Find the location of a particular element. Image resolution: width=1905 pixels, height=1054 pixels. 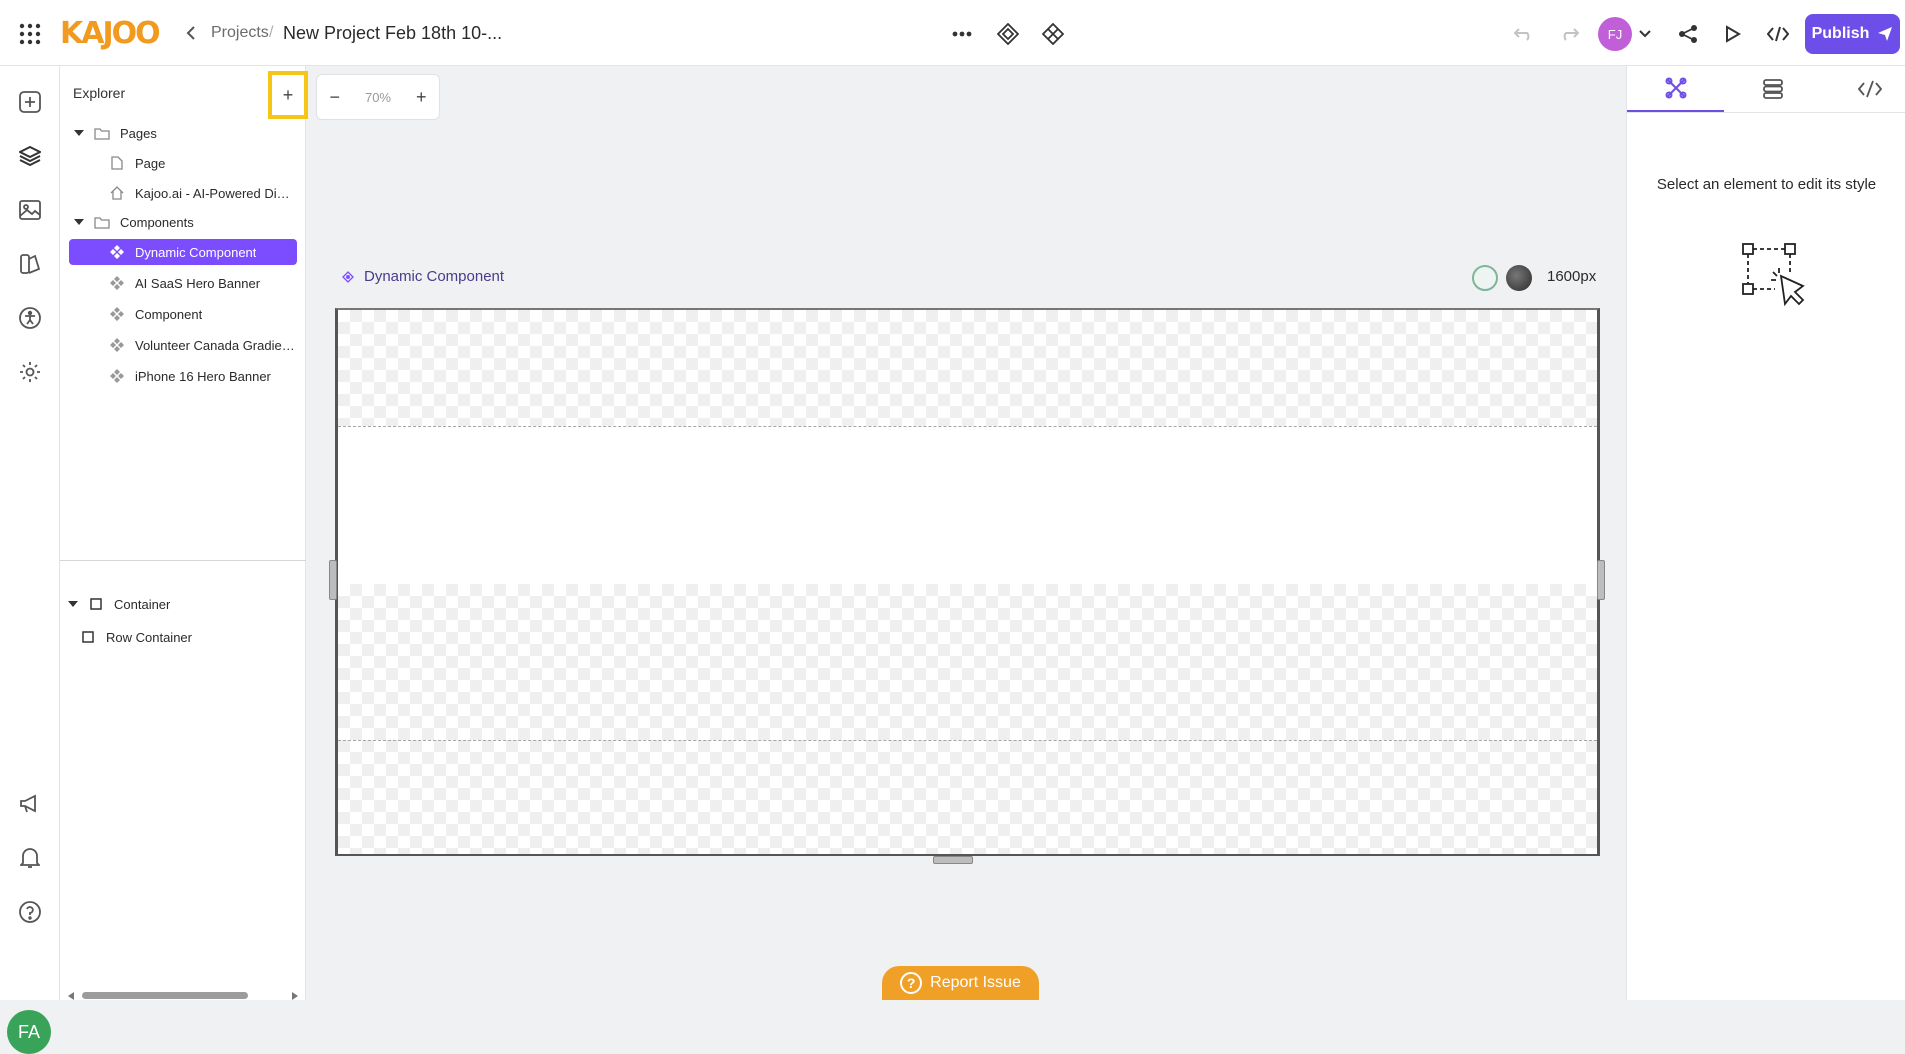

code-slash-icon is located at coordinates (1869, 89).